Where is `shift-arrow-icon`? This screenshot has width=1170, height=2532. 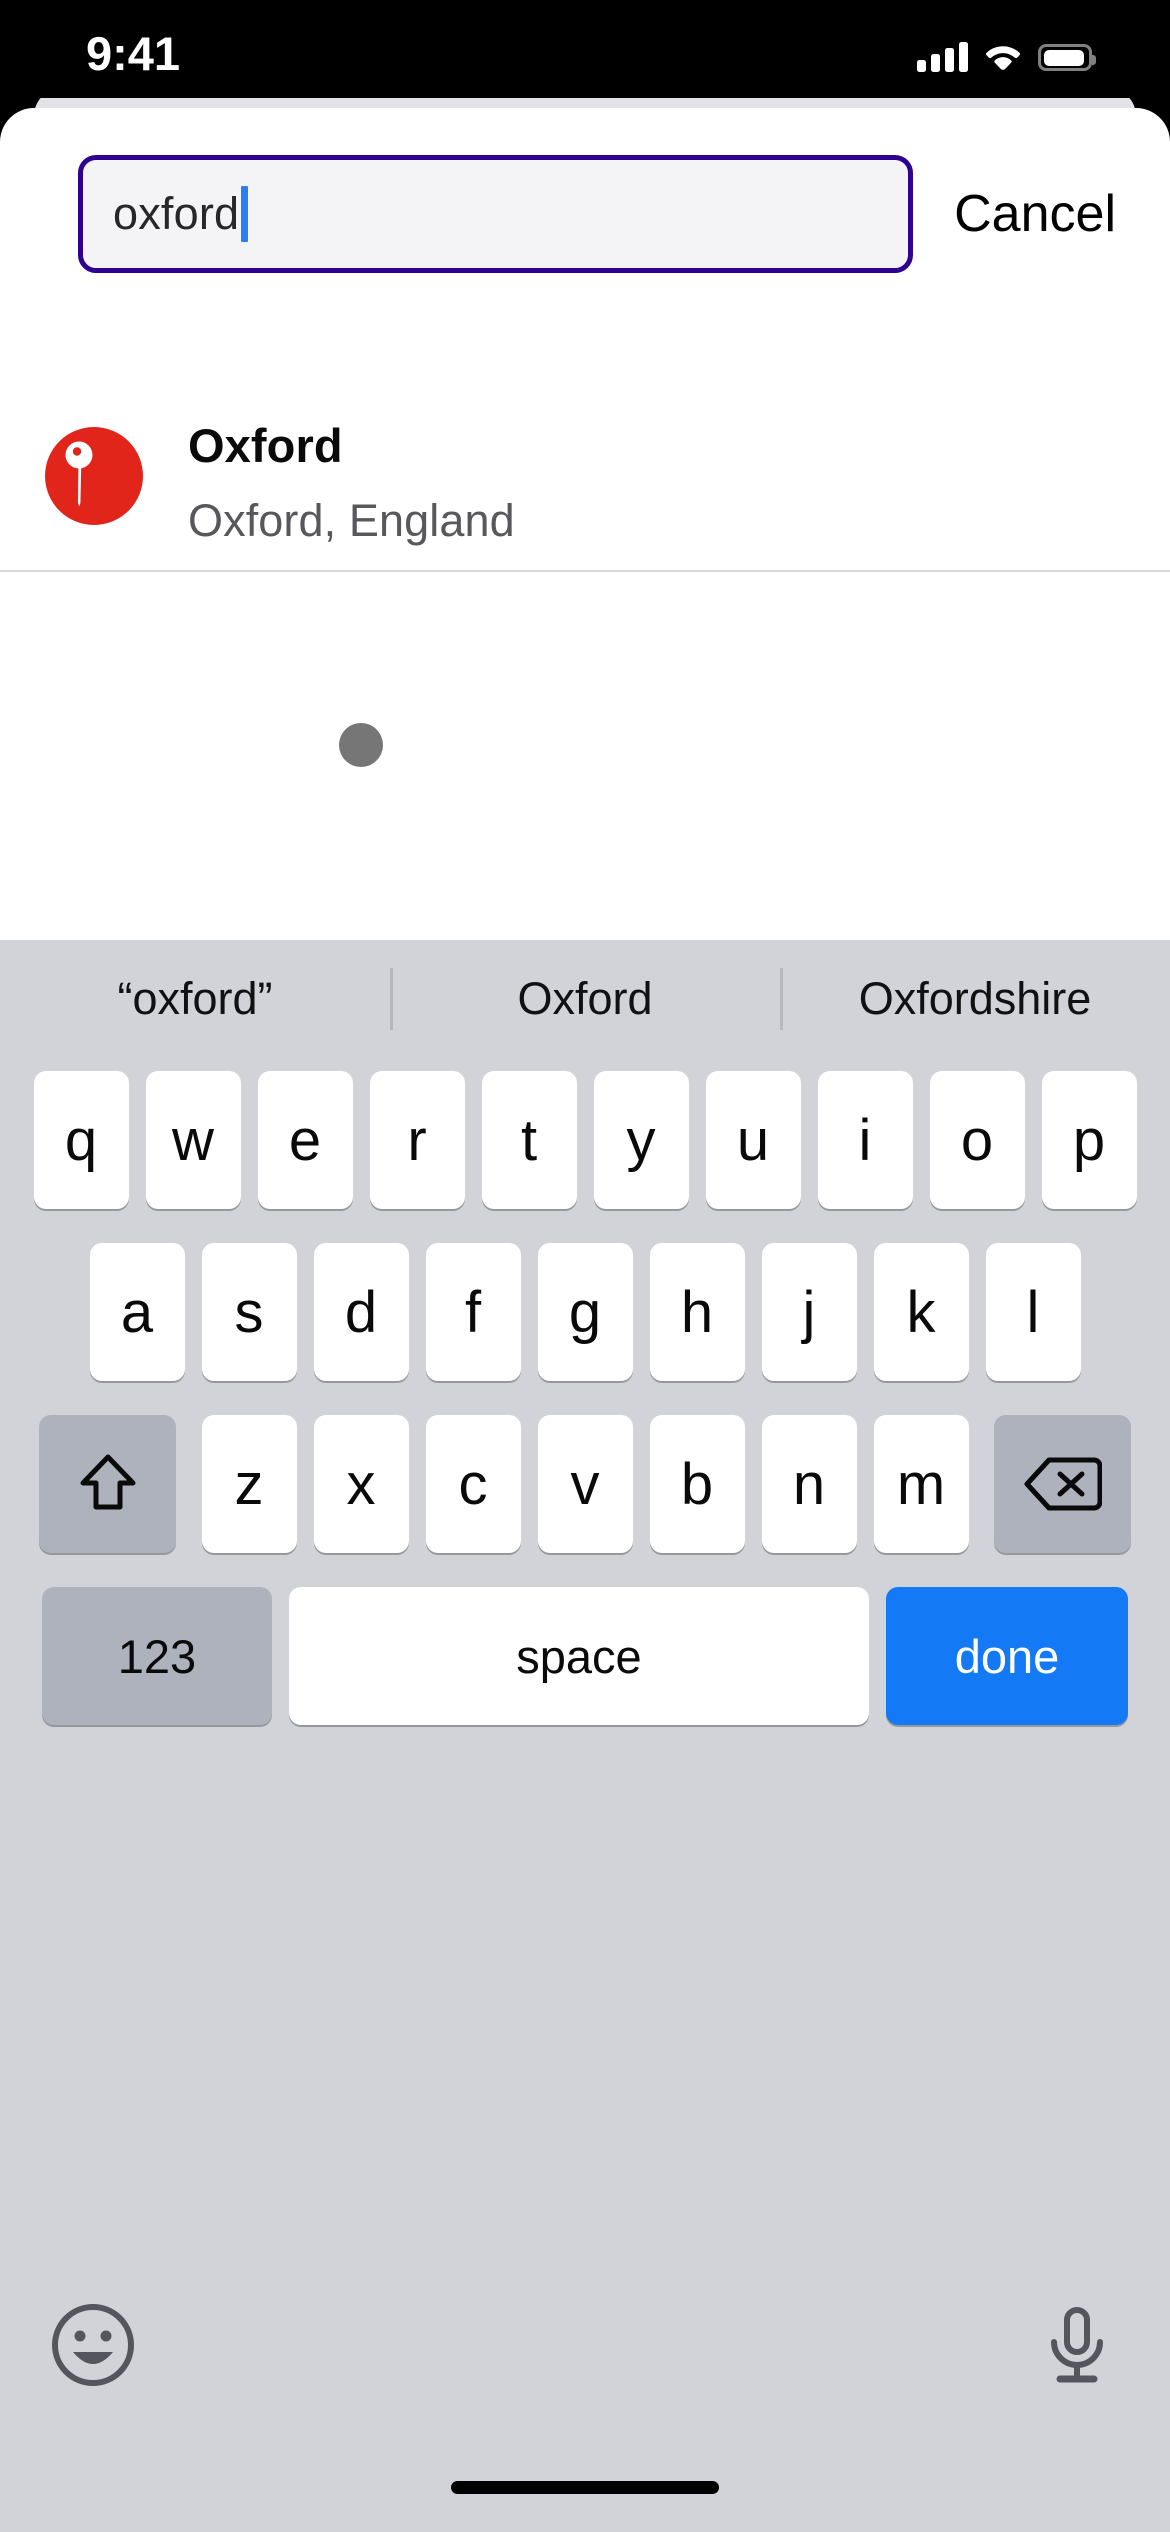 shift-arrow-icon is located at coordinates (107, 1484).